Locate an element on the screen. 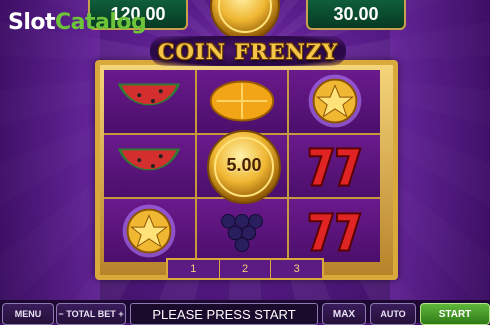 This screenshot has width=490, height=325. watermark-slot-text: Slot is located at coordinates (32, 22).